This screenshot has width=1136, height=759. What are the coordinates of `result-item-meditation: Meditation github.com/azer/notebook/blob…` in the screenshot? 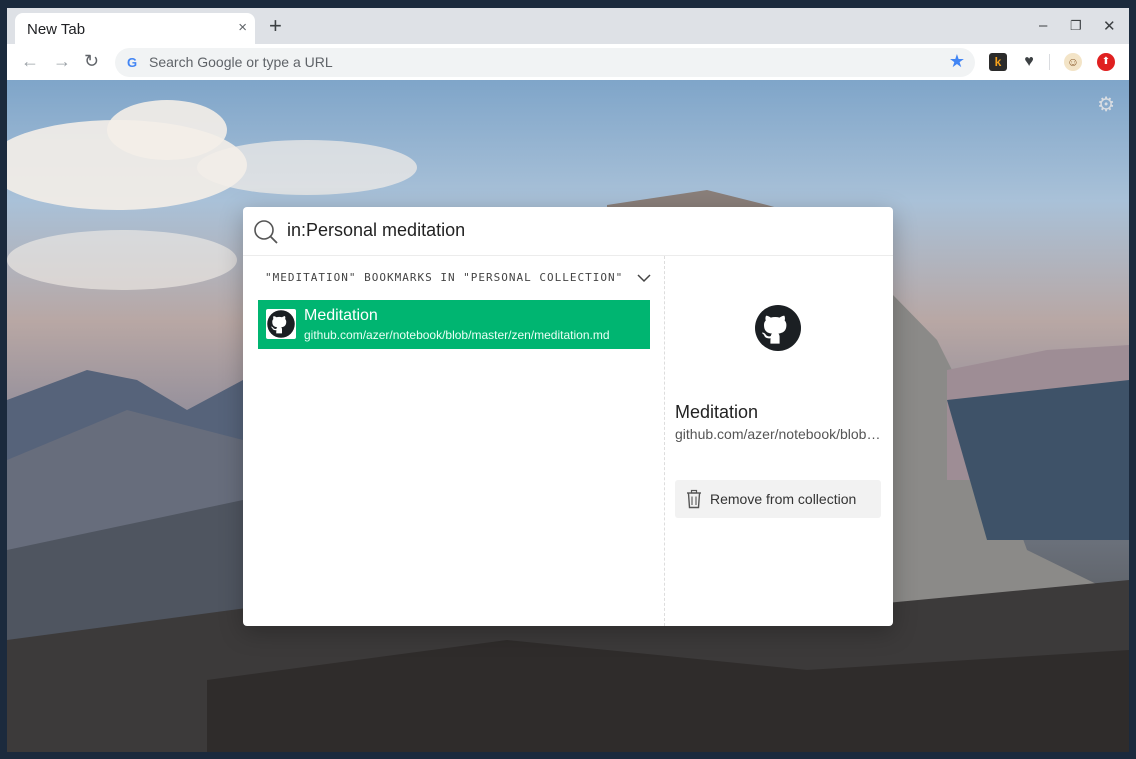 It's located at (454, 324).